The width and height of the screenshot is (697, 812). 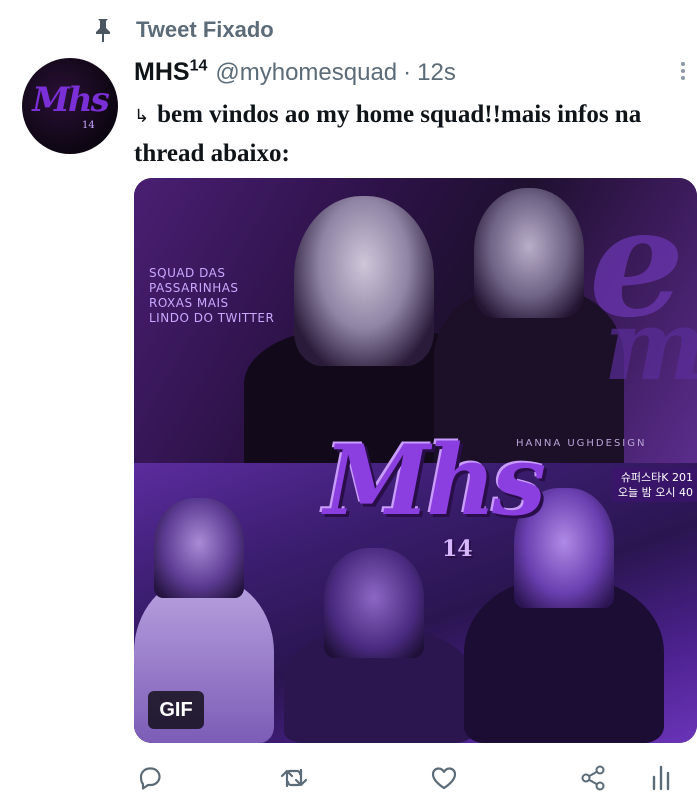 I want to click on avatar-logo: Mhs, so click(x=71, y=100).